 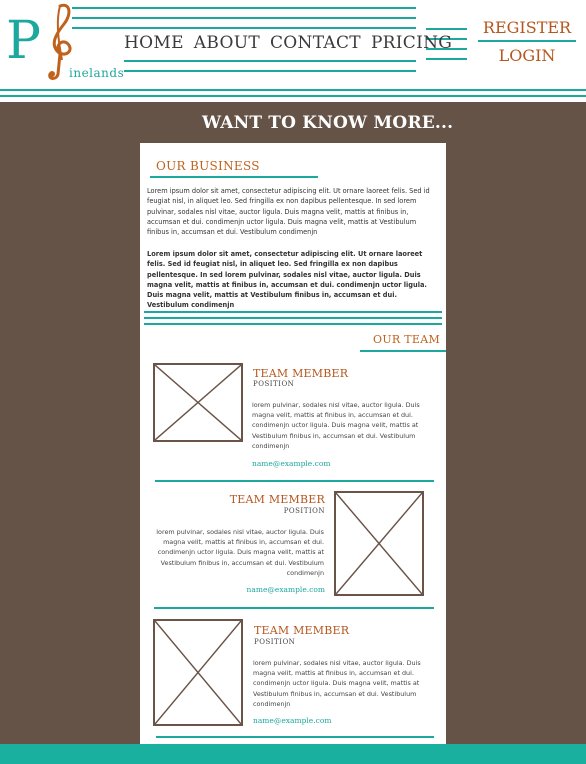 What do you see at coordinates (154, 43) in the screenshot?
I see `nav-home: HOME` at bounding box center [154, 43].